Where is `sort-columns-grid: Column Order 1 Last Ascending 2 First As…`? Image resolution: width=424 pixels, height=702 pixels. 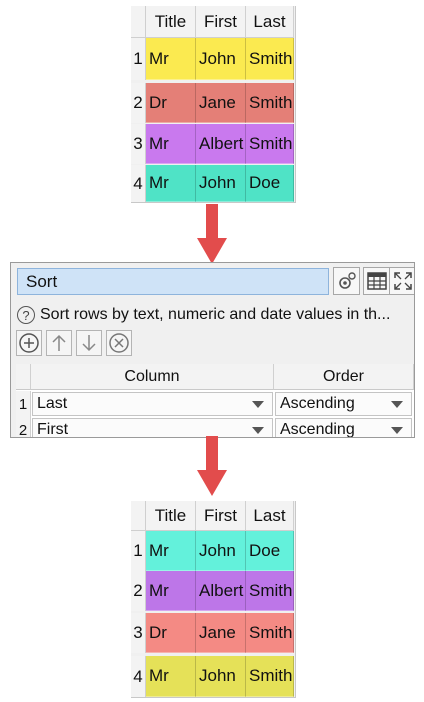
sort-columns-grid: Column Order 1 Last Ascending 2 First As… is located at coordinates (215, 401).